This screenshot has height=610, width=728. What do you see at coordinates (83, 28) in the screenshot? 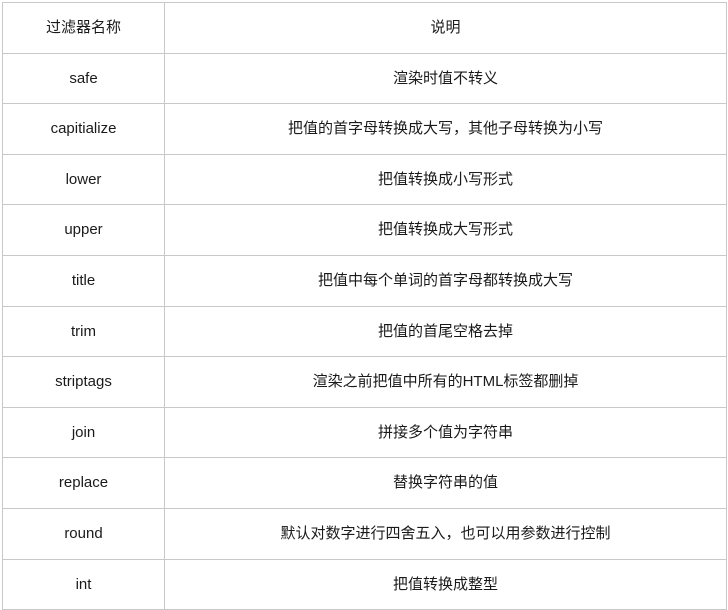
I see `column-header-filter-name: 过滤器名称` at bounding box center [83, 28].